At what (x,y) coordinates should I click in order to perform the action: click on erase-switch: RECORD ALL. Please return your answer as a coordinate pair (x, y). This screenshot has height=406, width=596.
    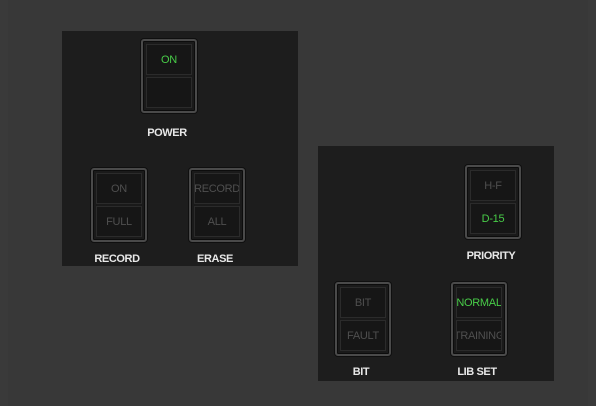
    Looking at the image, I should click on (217, 205).